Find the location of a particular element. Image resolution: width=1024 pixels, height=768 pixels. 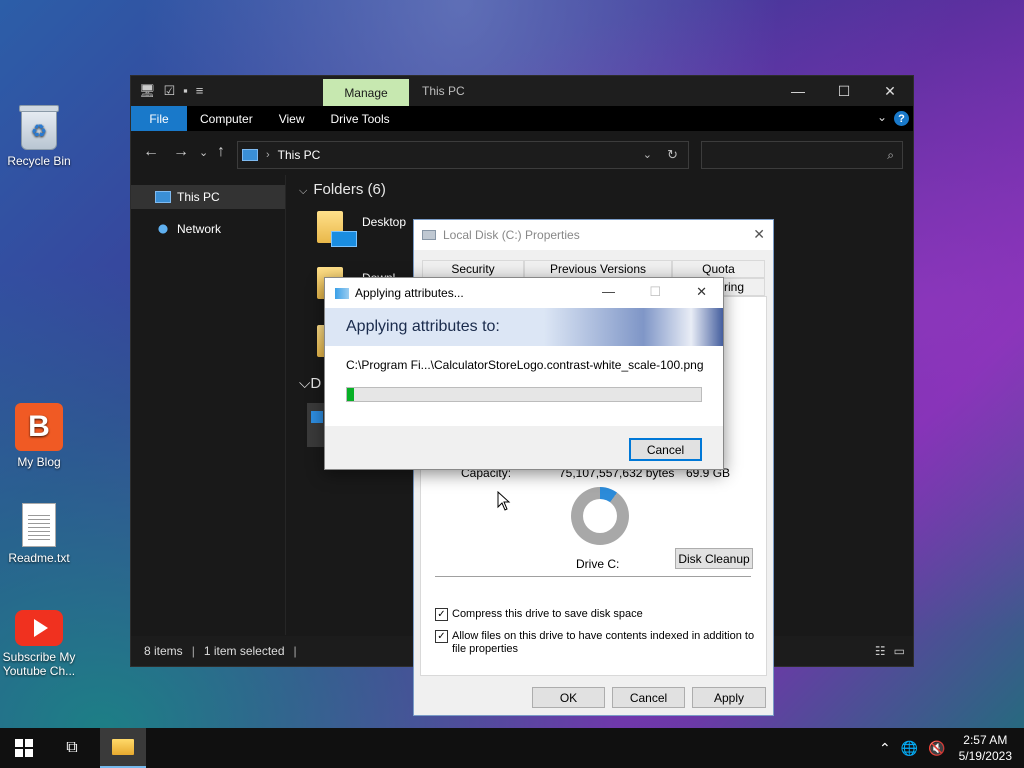

tab-quota: Quota is located at coordinates (718, 269).